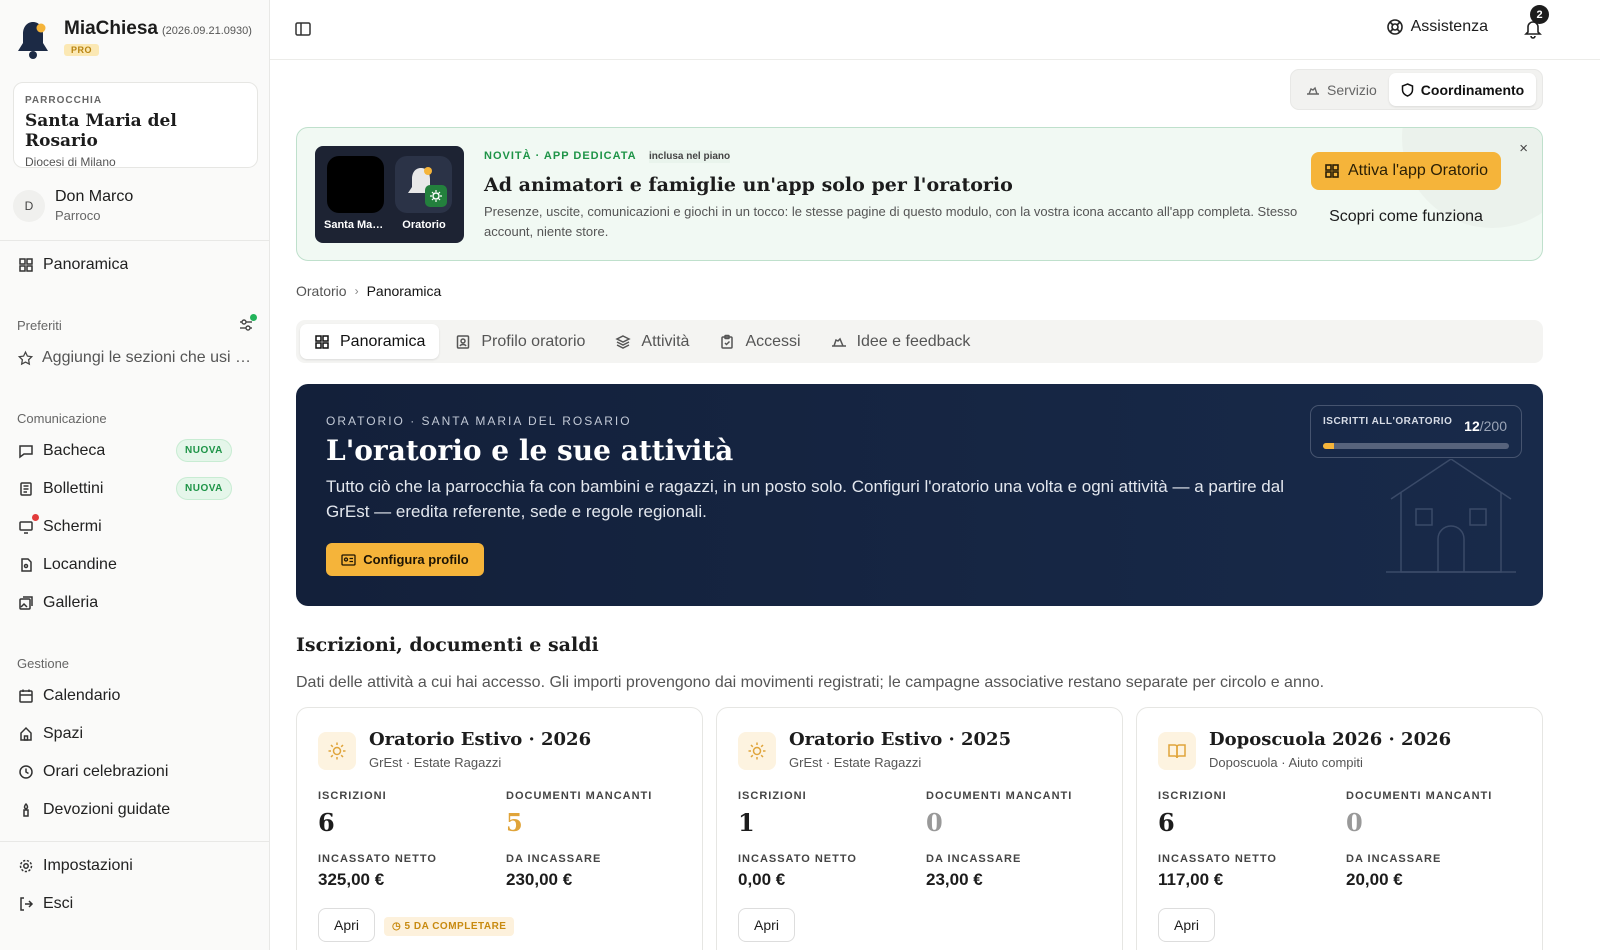  I want to click on net-value: 0,00 €, so click(762, 879).